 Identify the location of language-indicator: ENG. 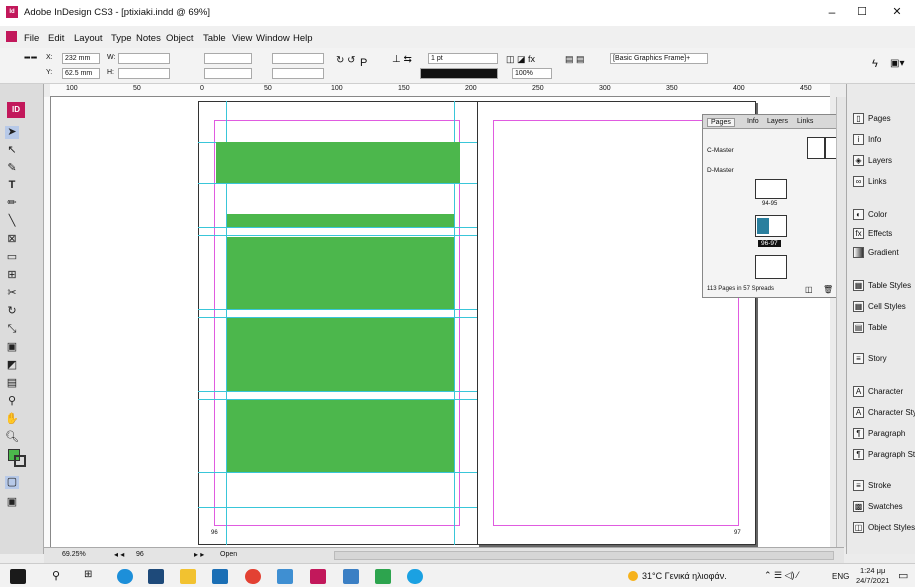
(840, 576).